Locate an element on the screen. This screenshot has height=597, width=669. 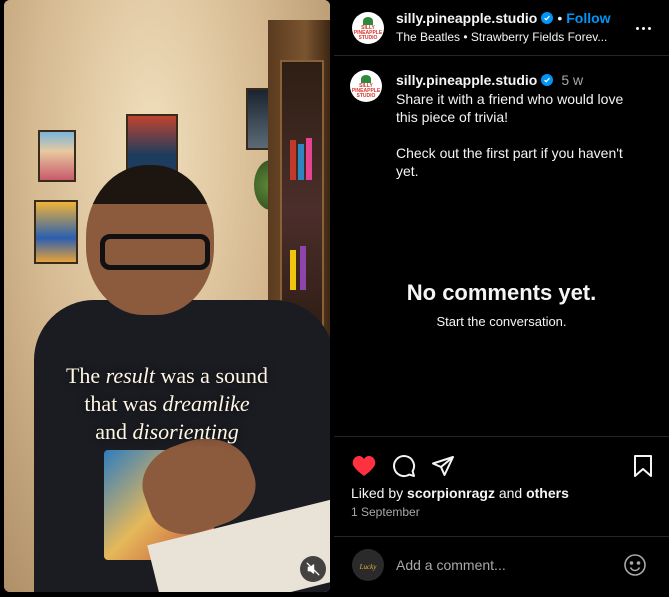
svg-text: Lucky is located at coordinates (368, 567).